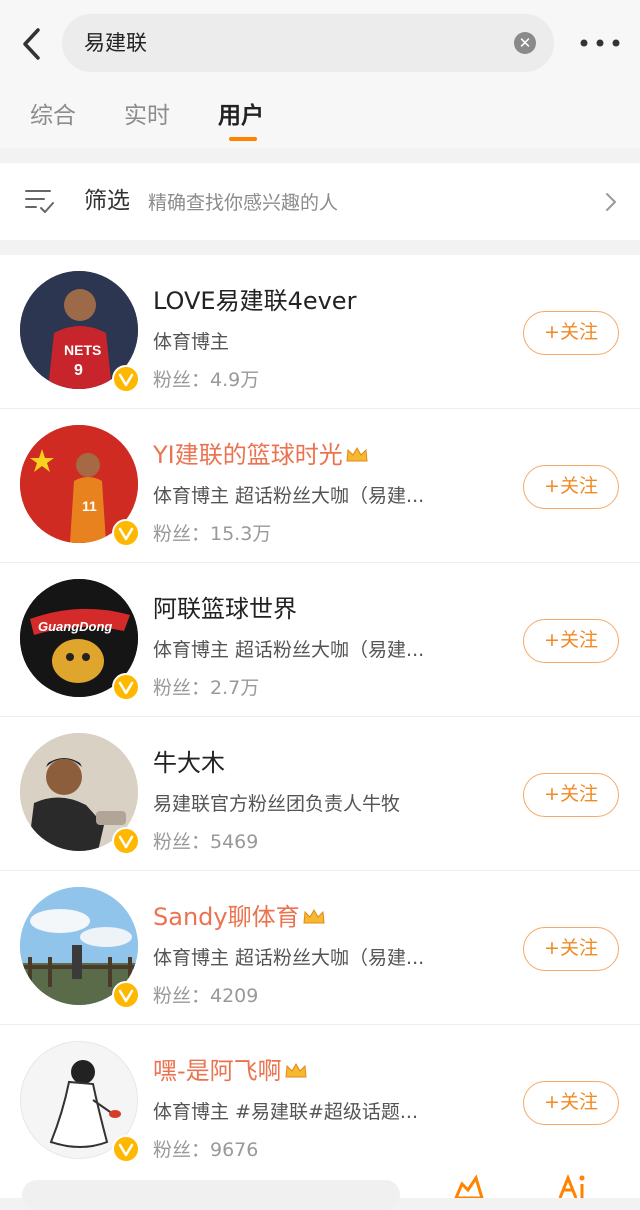 This screenshot has height=1210, width=640. Describe the element at coordinates (243, 203) in the screenshot. I see `filter-subtitle: 精确查找你感兴趣的人` at that location.